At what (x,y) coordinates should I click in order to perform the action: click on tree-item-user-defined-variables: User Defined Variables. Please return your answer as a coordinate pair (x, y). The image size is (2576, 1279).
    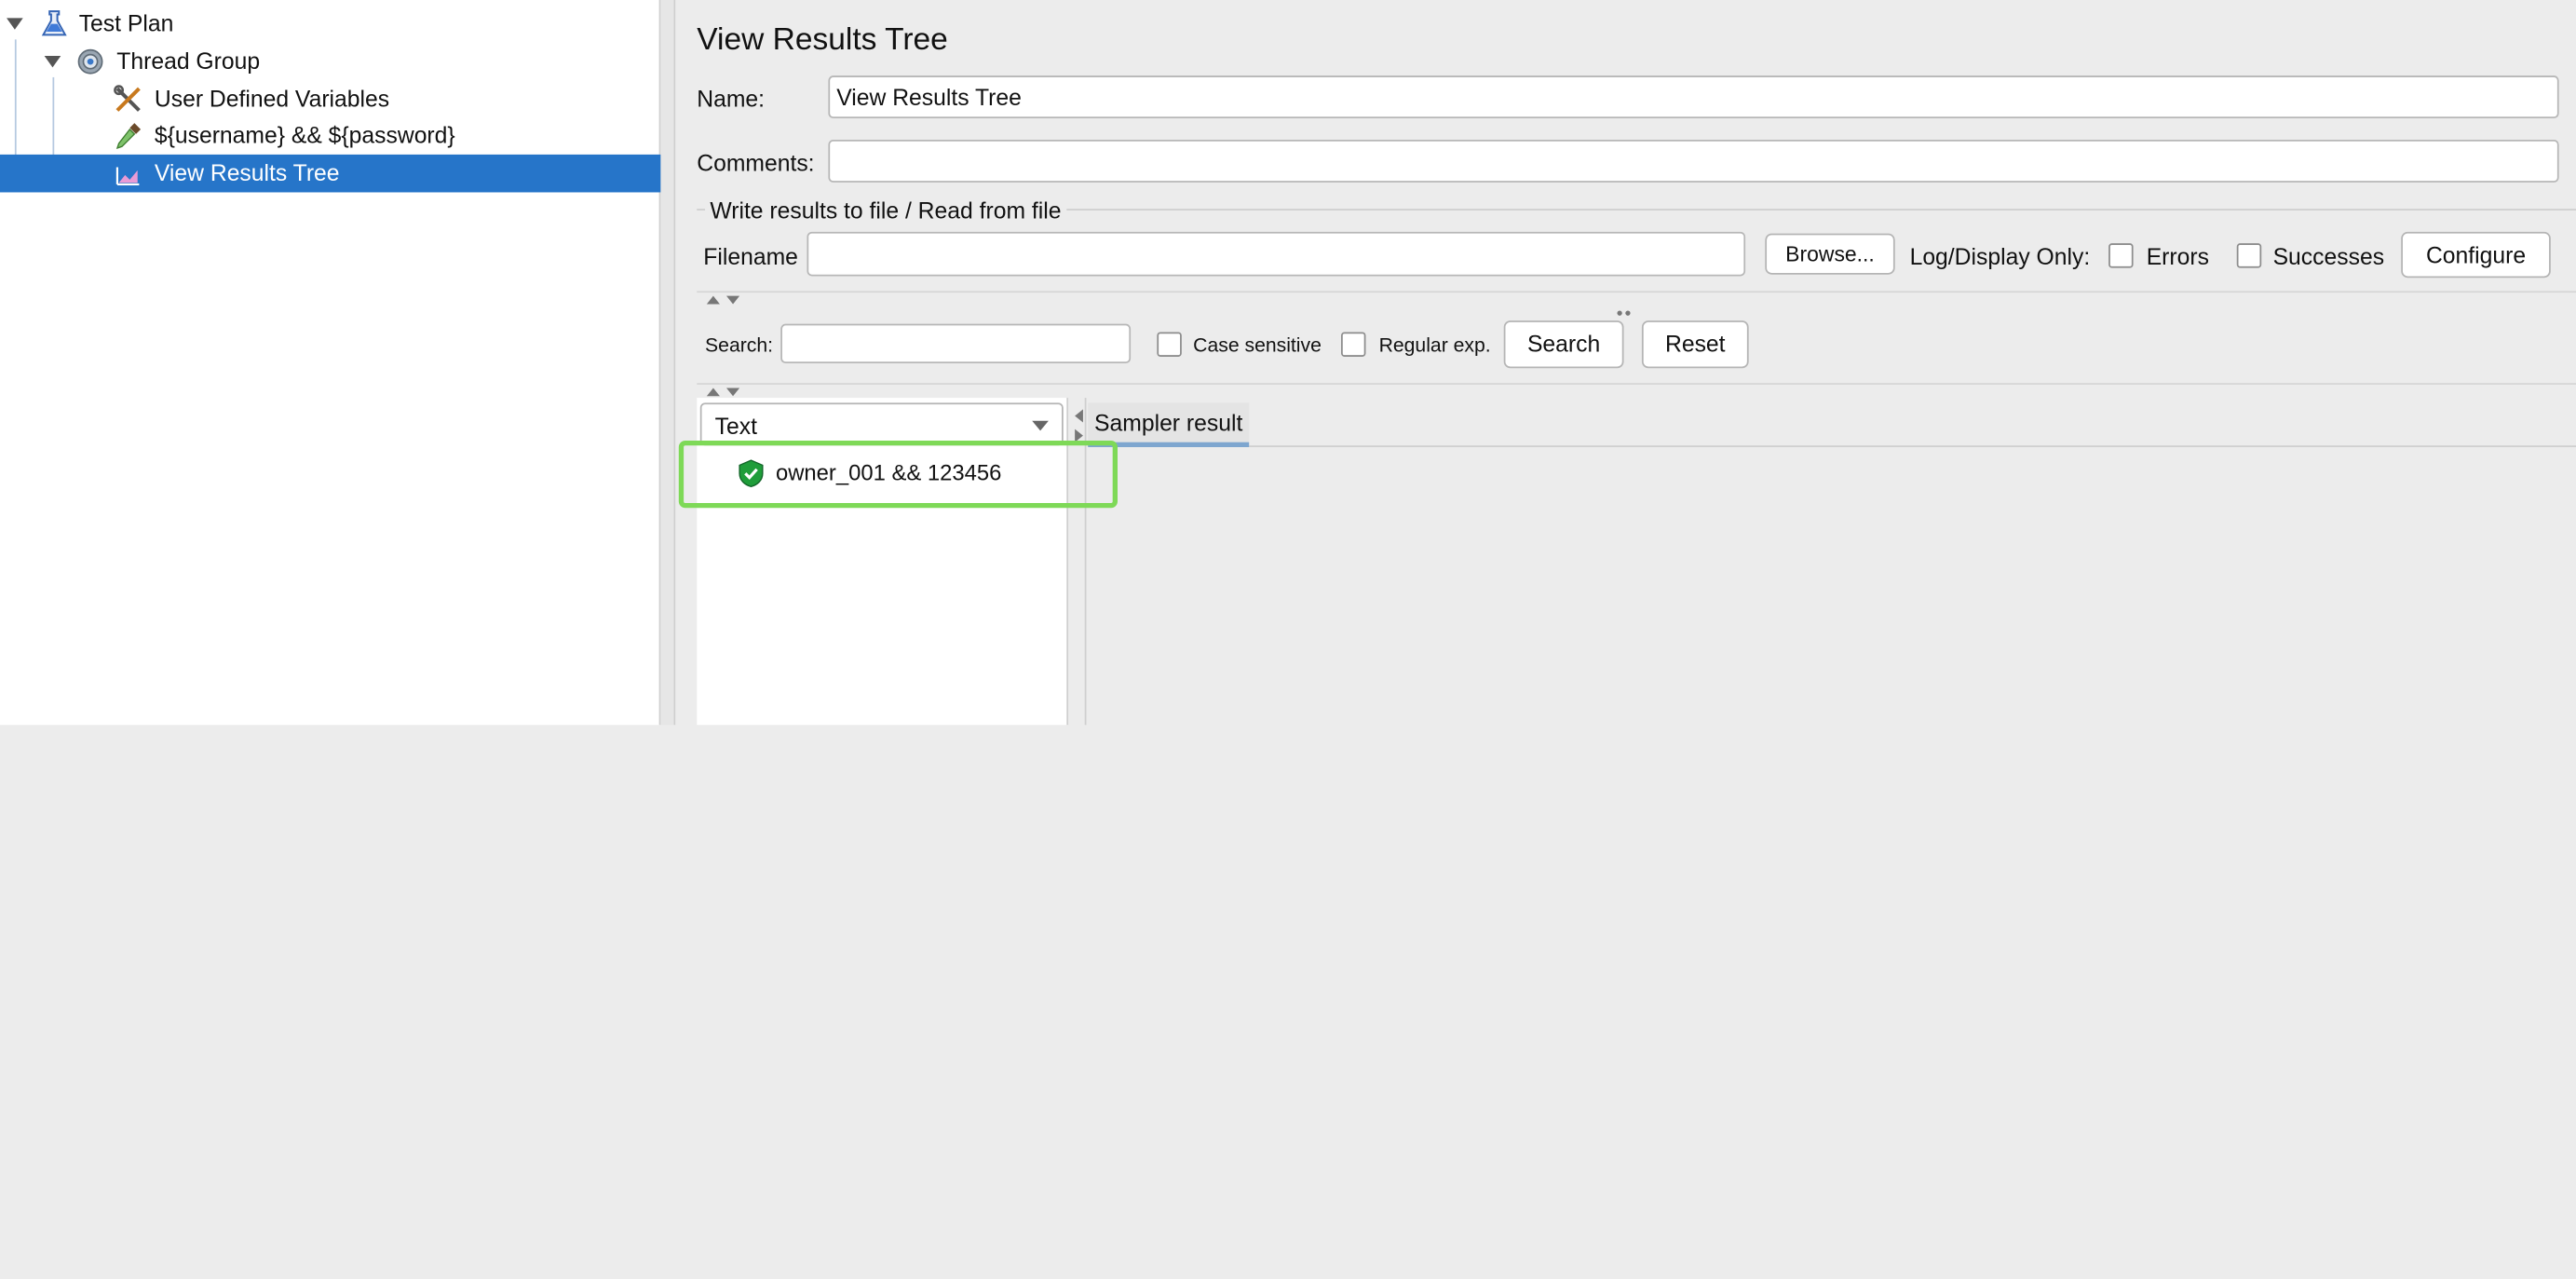
    Looking at the image, I should click on (330, 99).